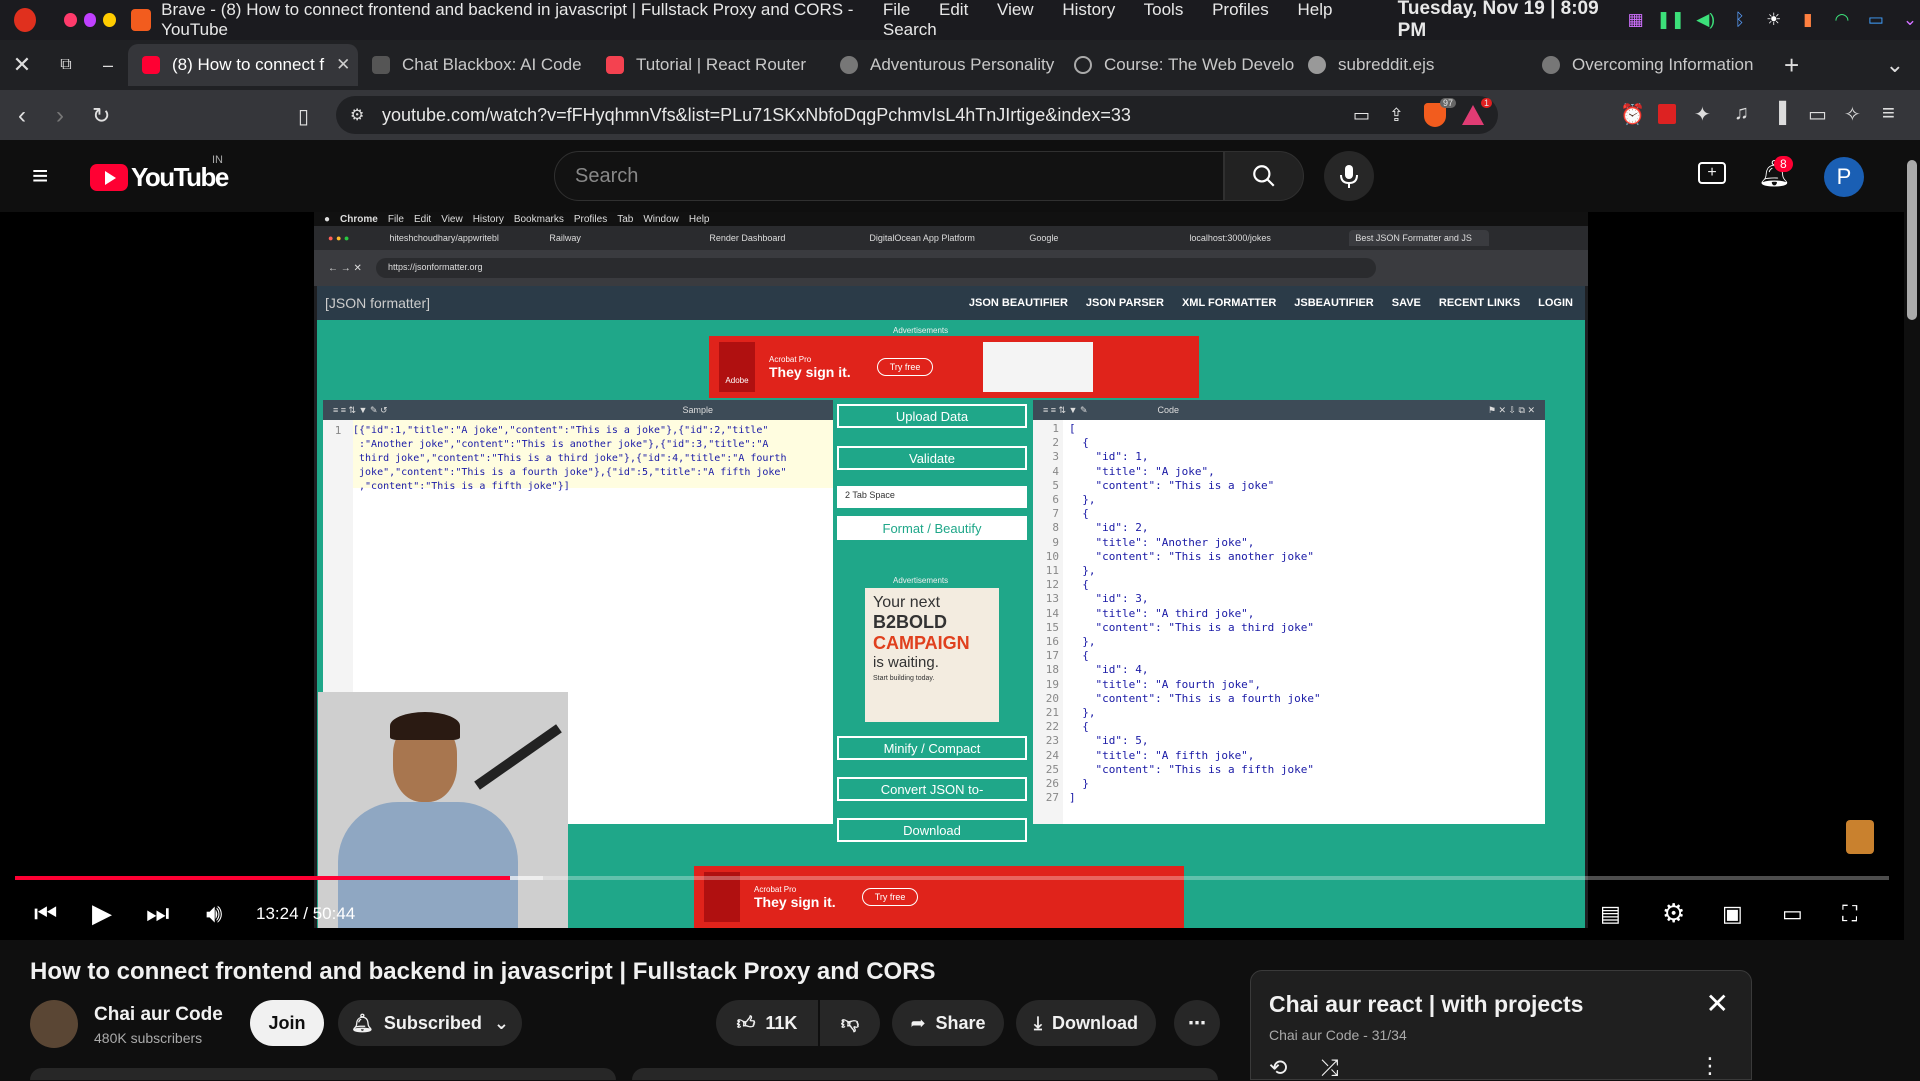 This screenshot has width=1920, height=1081. What do you see at coordinates (1808, 20) in the screenshot?
I see `battery-icon: ▮` at bounding box center [1808, 20].